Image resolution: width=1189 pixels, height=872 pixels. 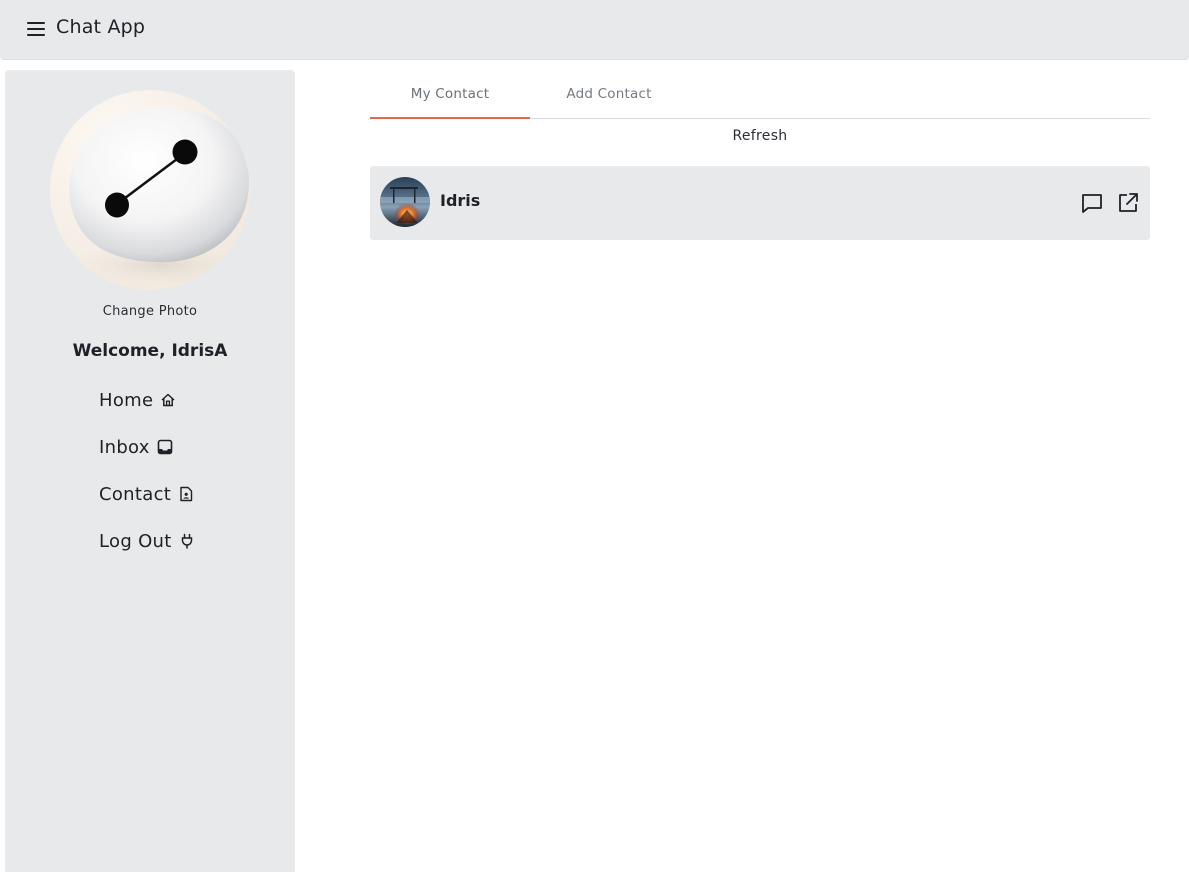 What do you see at coordinates (760, 136) in the screenshot?
I see `refresh-button: Refresh` at bounding box center [760, 136].